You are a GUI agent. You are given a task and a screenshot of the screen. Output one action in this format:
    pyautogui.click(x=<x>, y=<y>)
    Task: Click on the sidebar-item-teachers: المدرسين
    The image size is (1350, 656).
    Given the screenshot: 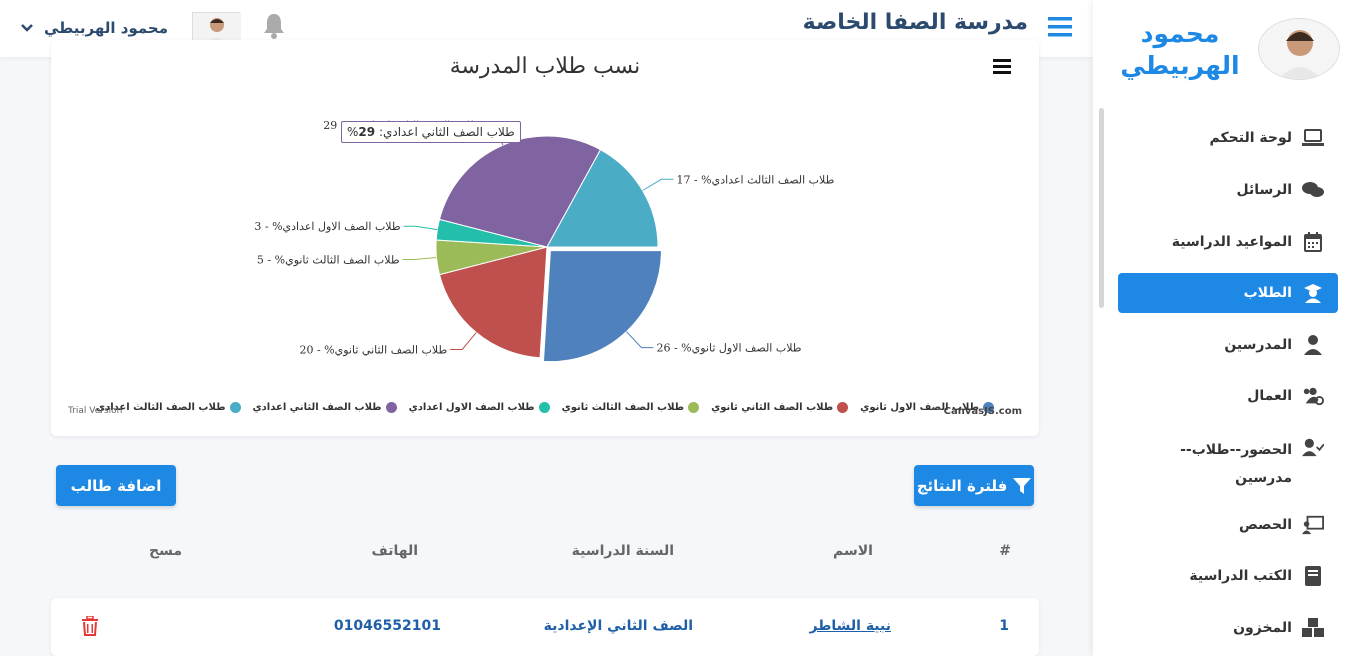 What is the action you would take?
    pyautogui.click(x=1228, y=345)
    